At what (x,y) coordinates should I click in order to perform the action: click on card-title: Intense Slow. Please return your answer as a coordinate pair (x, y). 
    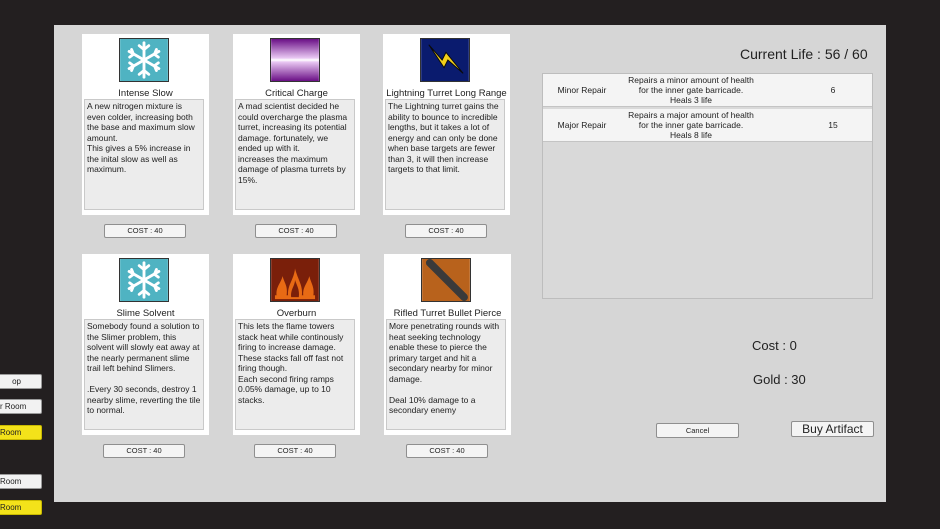
    Looking at the image, I should click on (145, 93).